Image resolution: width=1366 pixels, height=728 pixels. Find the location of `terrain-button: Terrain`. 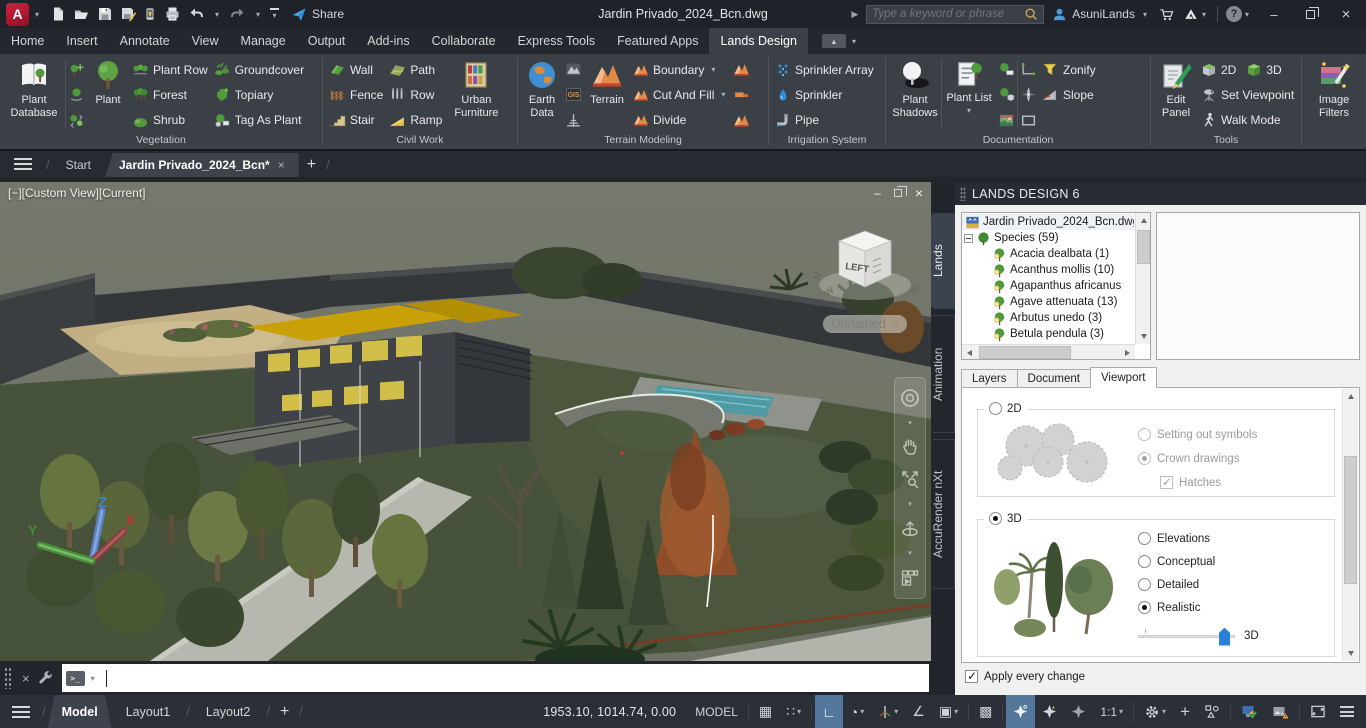

terrain-button: Terrain is located at coordinates (607, 95).